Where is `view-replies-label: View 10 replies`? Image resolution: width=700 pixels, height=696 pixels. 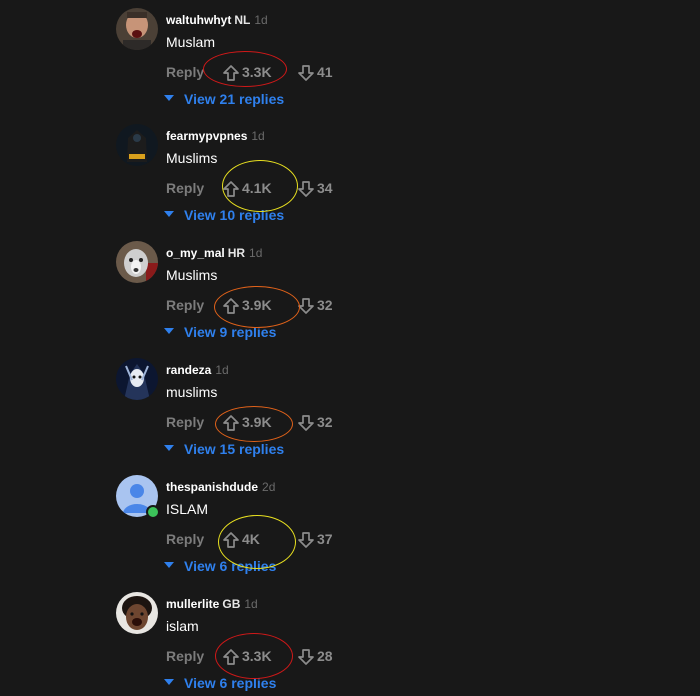
view-replies-label: View 10 replies is located at coordinates (234, 214).